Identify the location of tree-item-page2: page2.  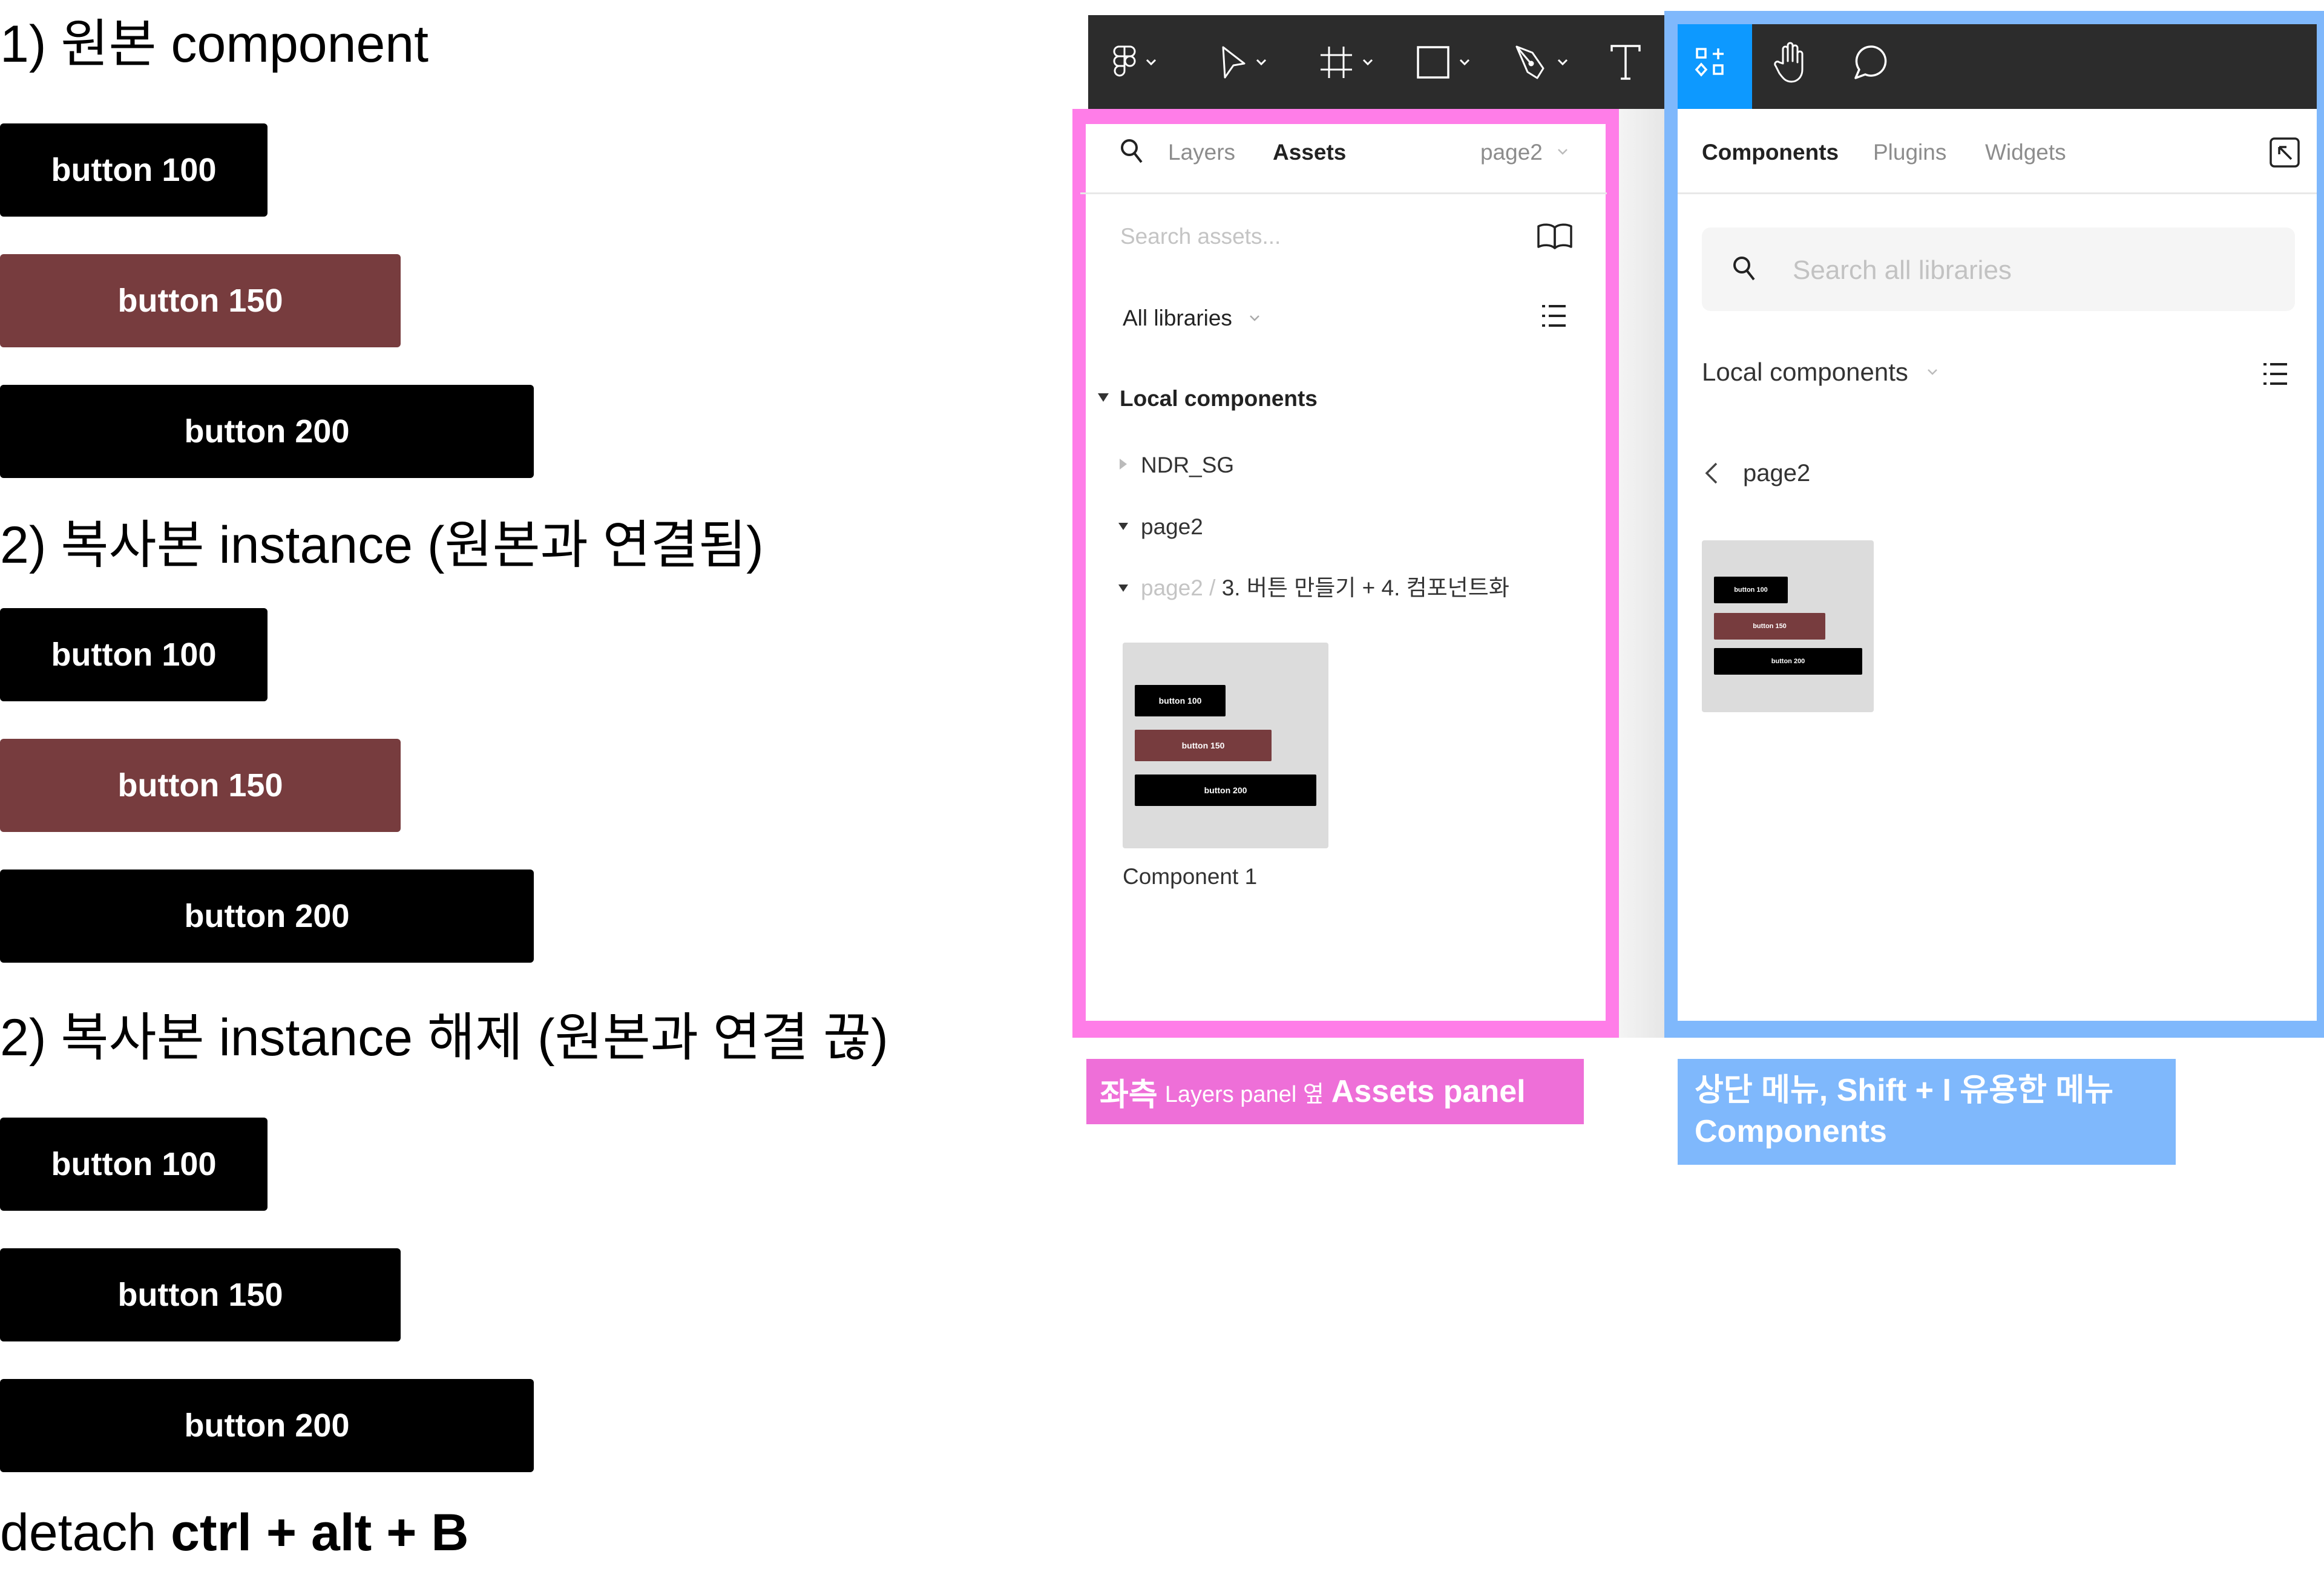
(1172, 527).